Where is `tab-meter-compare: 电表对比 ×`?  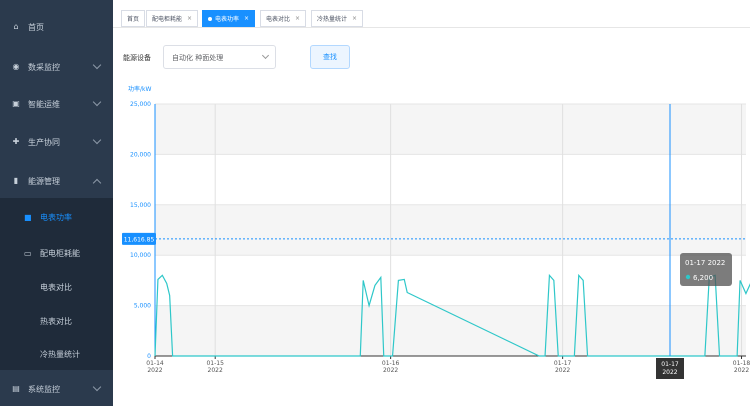 tab-meter-compare: 电表对比 × is located at coordinates (283, 18).